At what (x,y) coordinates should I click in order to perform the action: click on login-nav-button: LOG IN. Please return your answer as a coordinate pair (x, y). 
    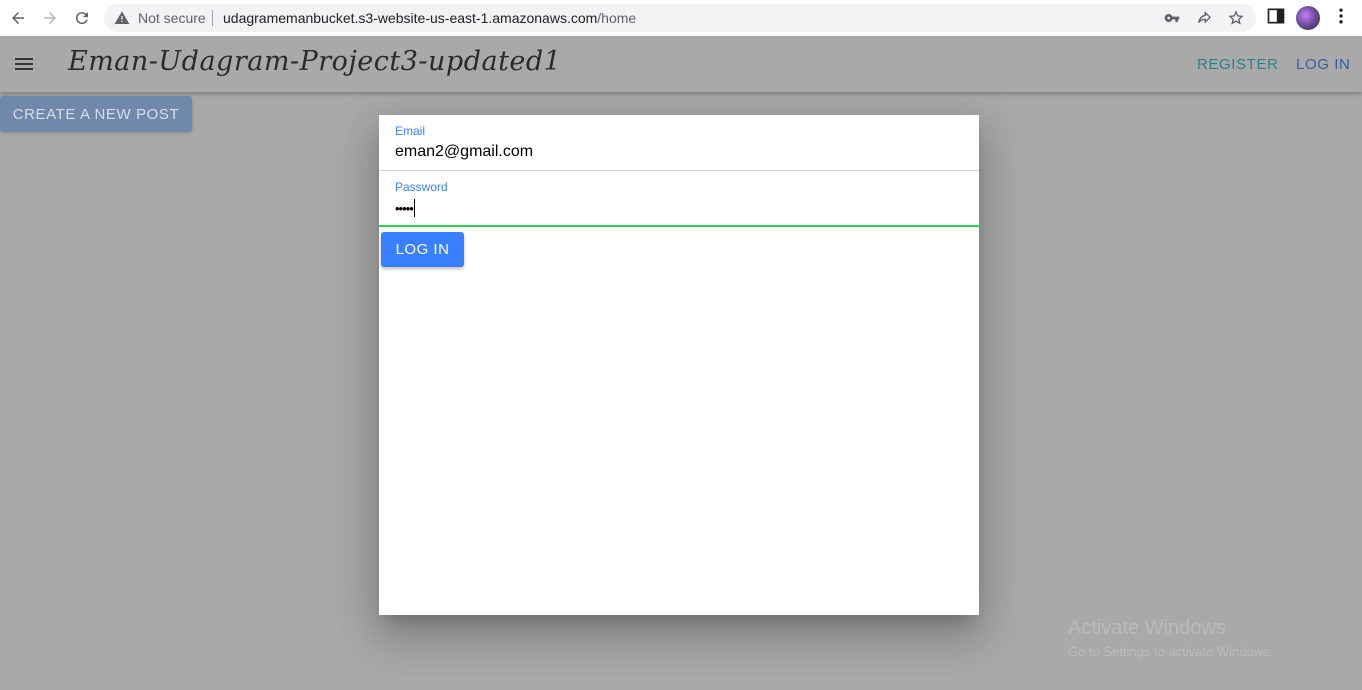
    Looking at the image, I should click on (1323, 64).